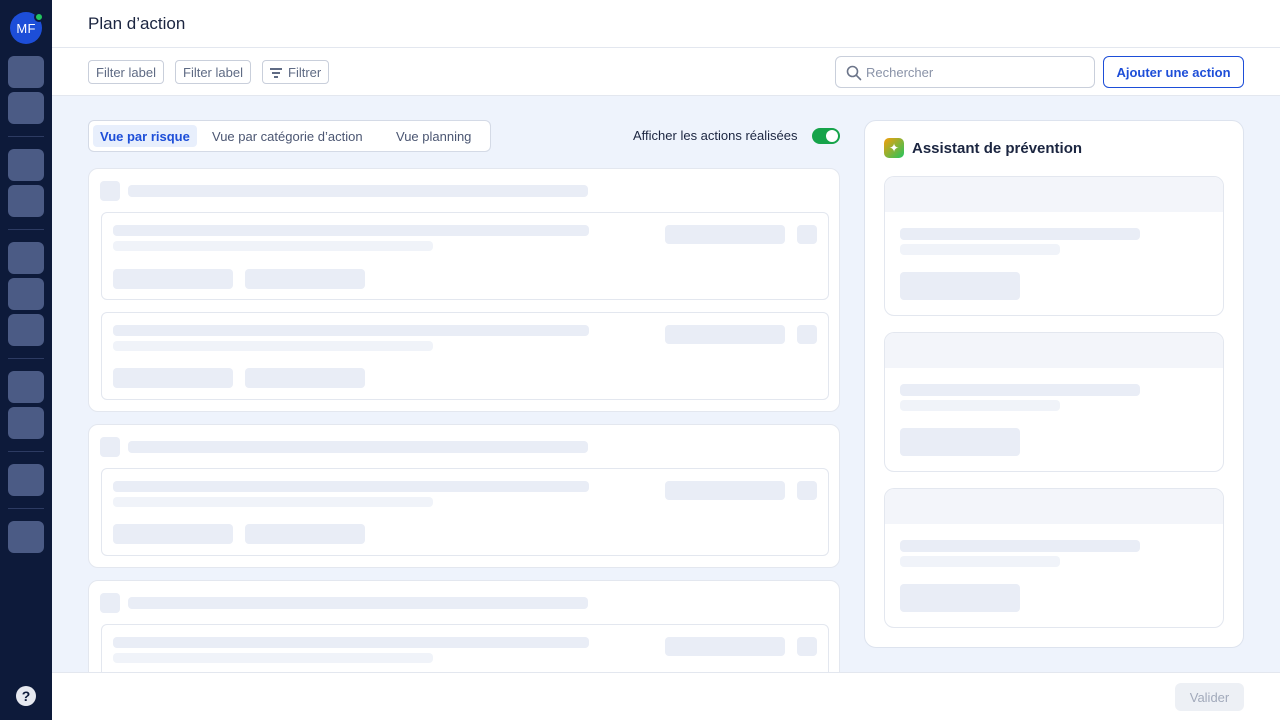 The image size is (1280, 720). I want to click on tab-vue-par-categorie: Vue par catégorie d’action, so click(287, 136).